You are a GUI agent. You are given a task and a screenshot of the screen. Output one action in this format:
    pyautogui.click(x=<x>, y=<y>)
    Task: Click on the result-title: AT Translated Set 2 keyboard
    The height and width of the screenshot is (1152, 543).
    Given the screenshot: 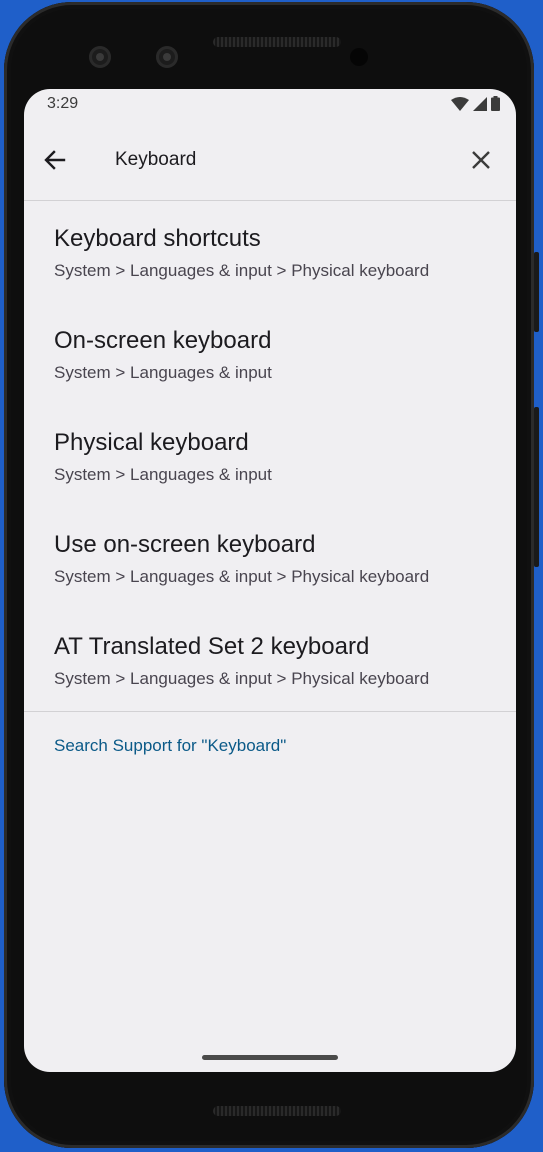 What is the action you would take?
    pyautogui.click(x=212, y=646)
    